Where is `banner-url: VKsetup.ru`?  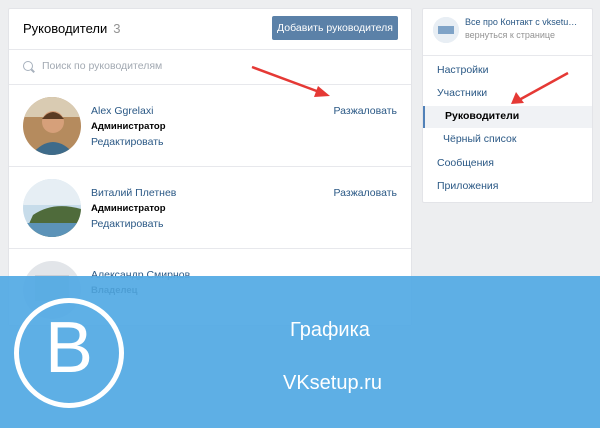
banner-url: VKsetup.ru is located at coordinates (332, 383).